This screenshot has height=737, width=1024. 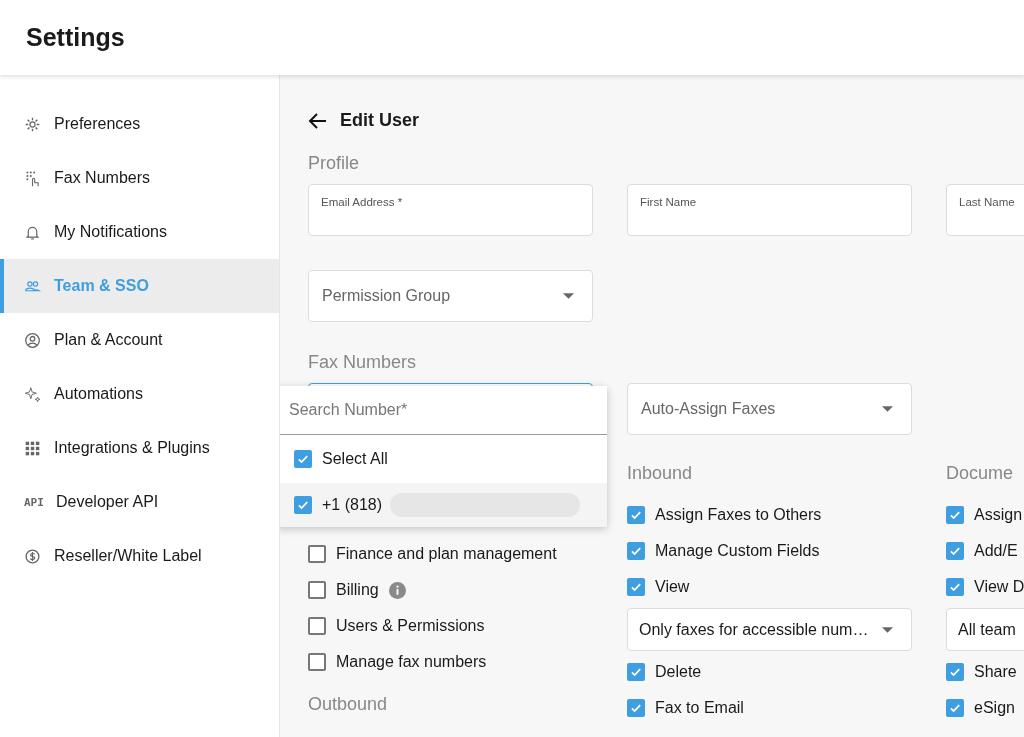 I want to click on permission-checkbox: eSign, so click(x=985, y=708).